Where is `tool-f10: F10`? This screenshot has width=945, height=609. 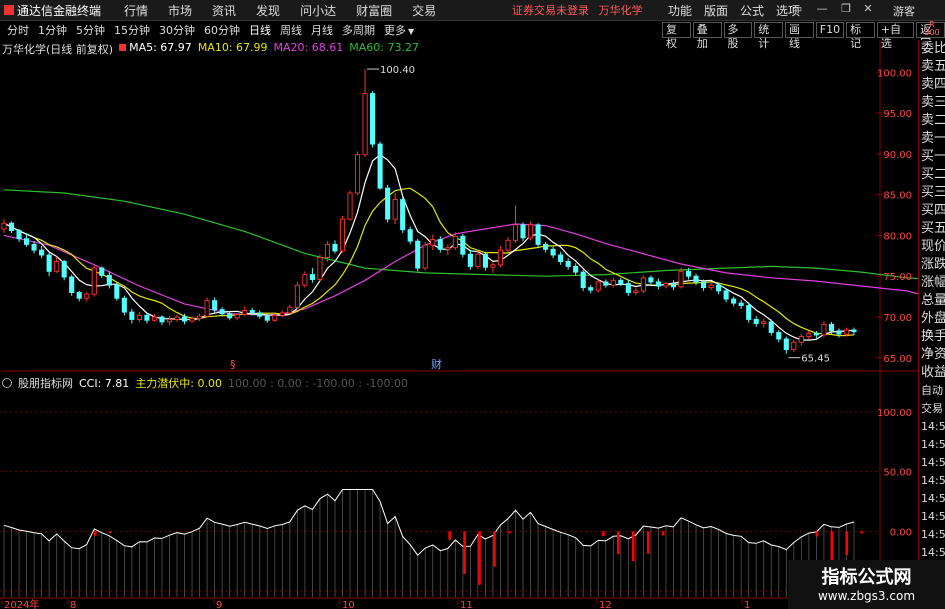 tool-f10: F10 is located at coordinates (830, 30).